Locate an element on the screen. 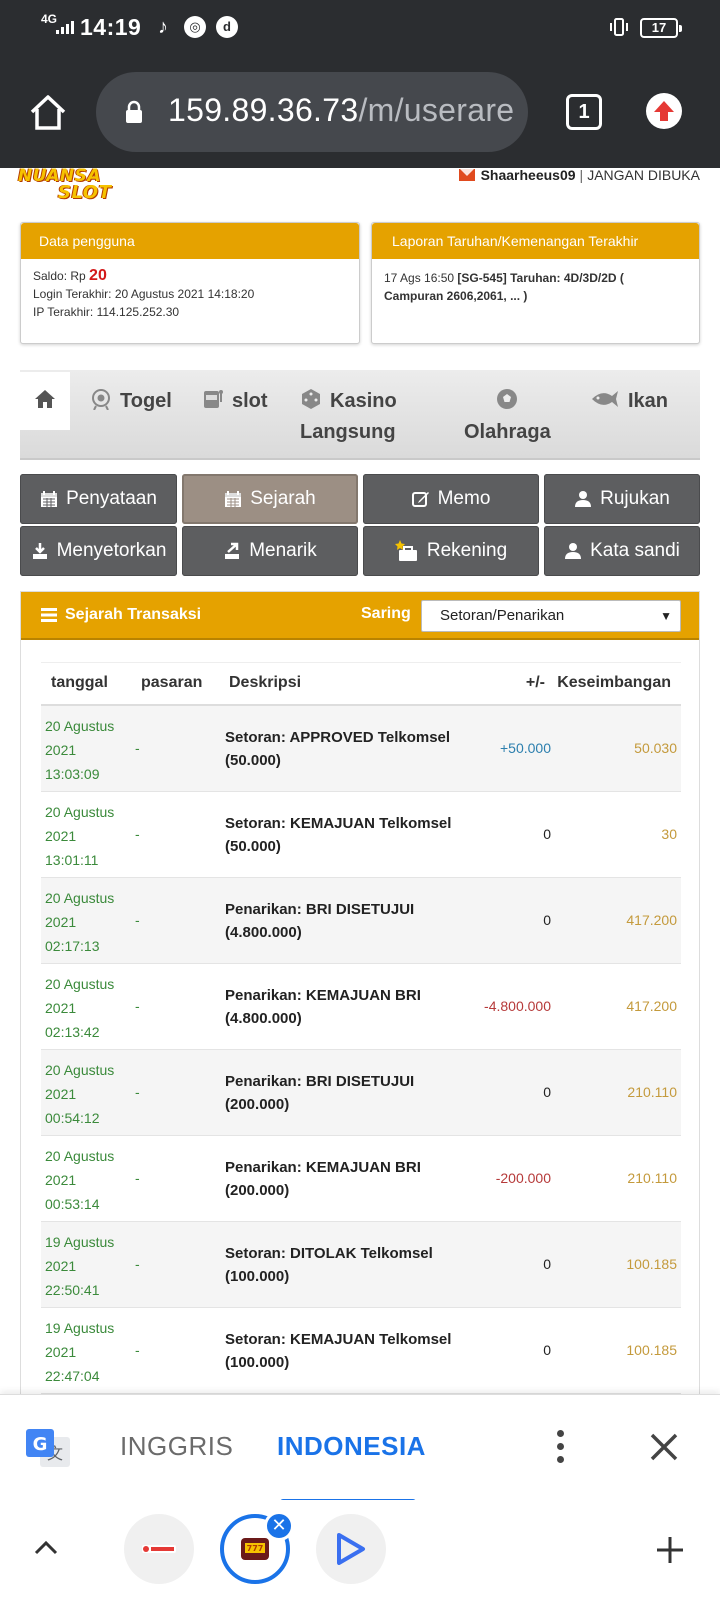  url-text: 159.89.36.73/m/userare is located at coordinates (341, 110).